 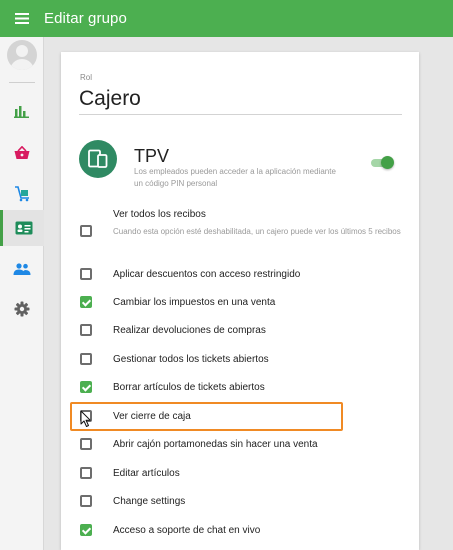 I want to click on tpv-title: TPV, so click(x=152, y=156).